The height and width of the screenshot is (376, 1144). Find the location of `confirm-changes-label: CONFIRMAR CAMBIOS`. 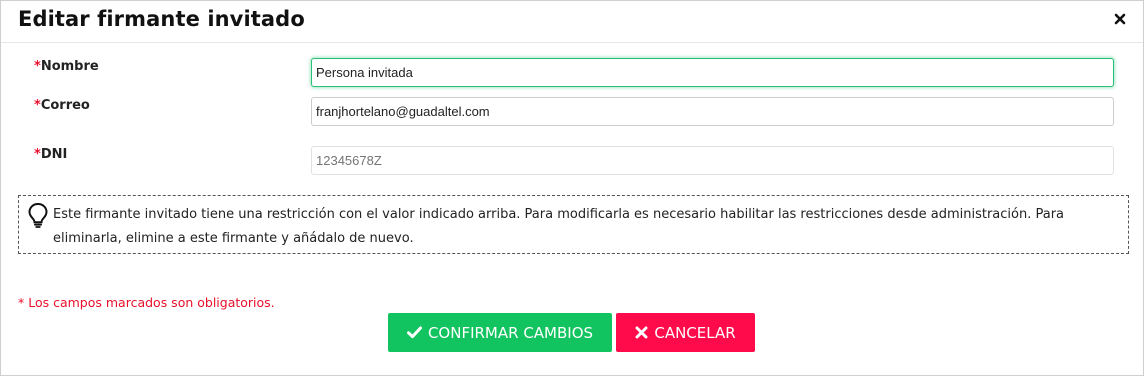

confirm-changes-label: CONFIRMAR CAMBIOS is located at coordinates (510, 332).